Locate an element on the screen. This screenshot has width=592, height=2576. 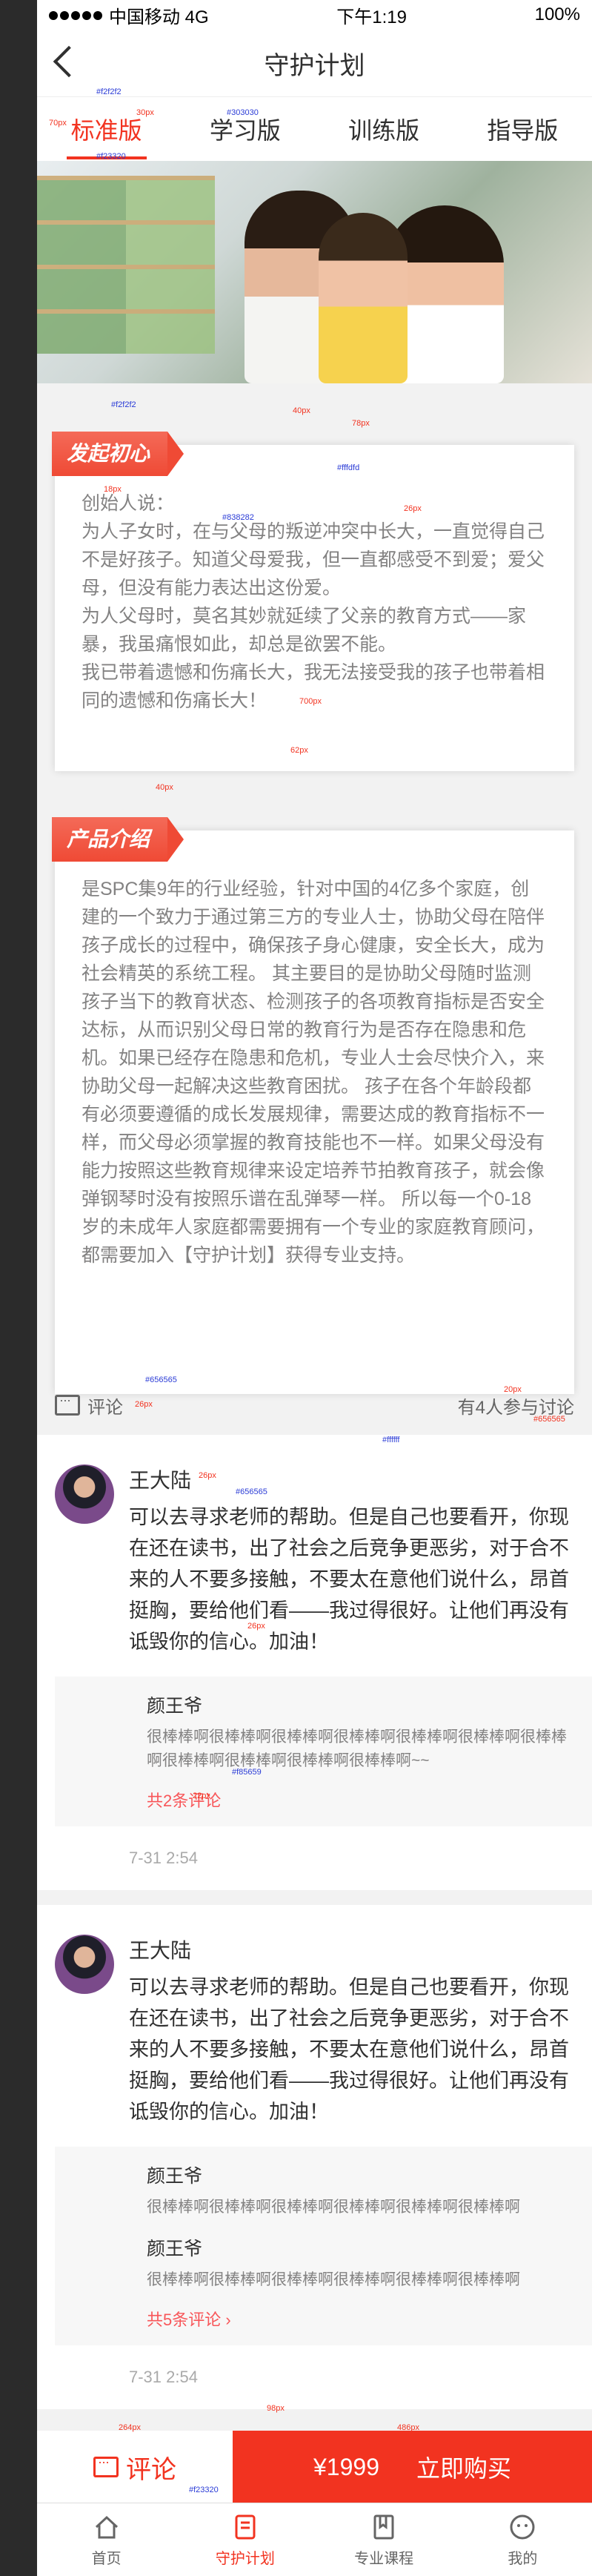
user-icon is located at coordinates (522, 2526).